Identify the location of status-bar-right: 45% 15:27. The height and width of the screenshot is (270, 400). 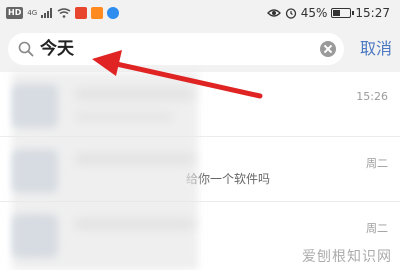
(328, 13).